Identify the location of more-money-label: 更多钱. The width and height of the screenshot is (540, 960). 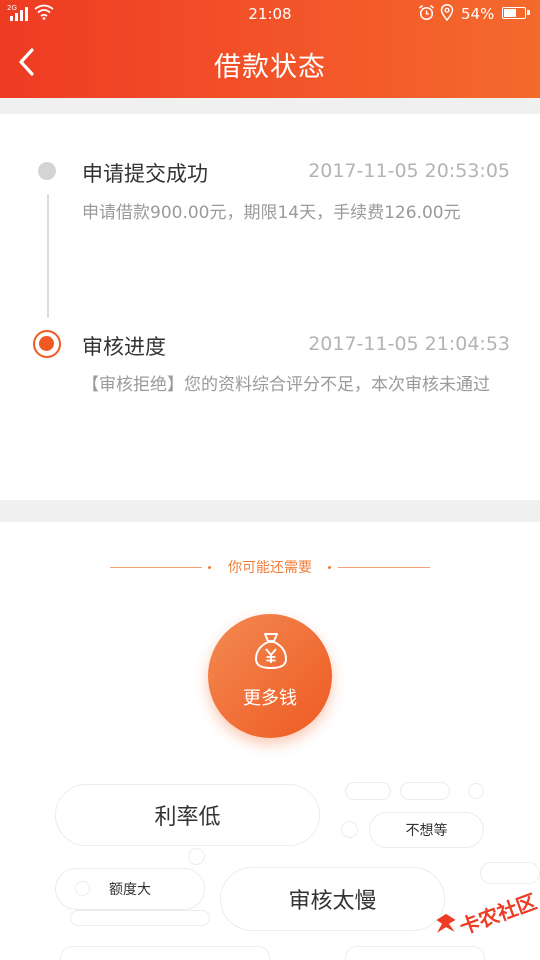
(270, 698).